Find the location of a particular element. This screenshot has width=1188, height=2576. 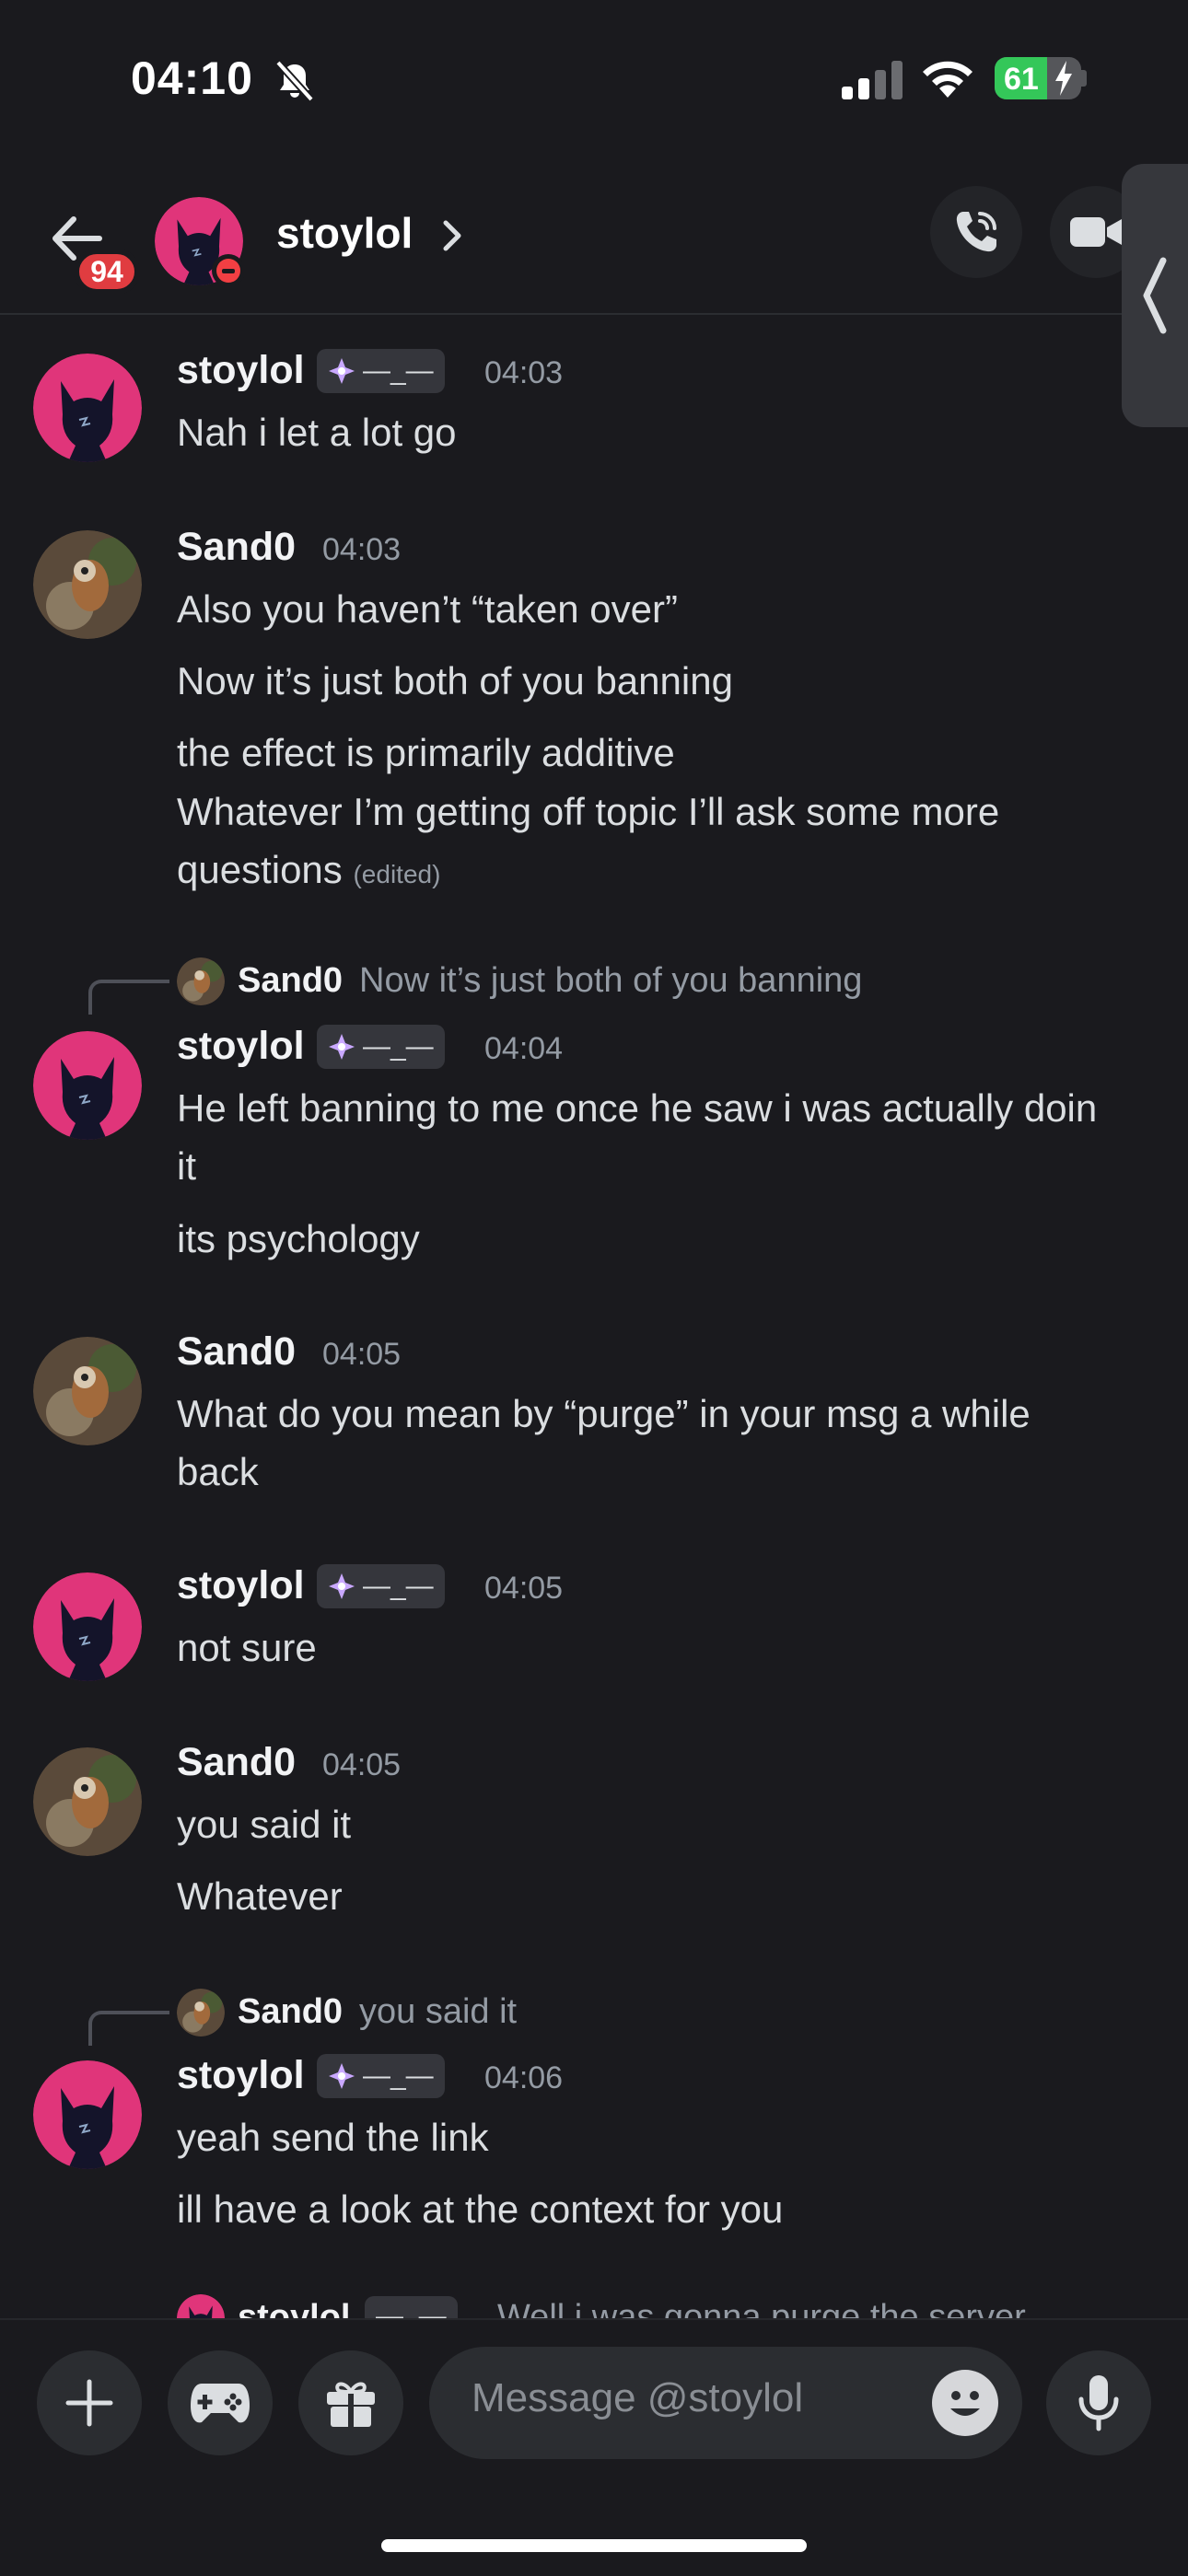

message-text: not sure is located at coordinates (637, 1648).